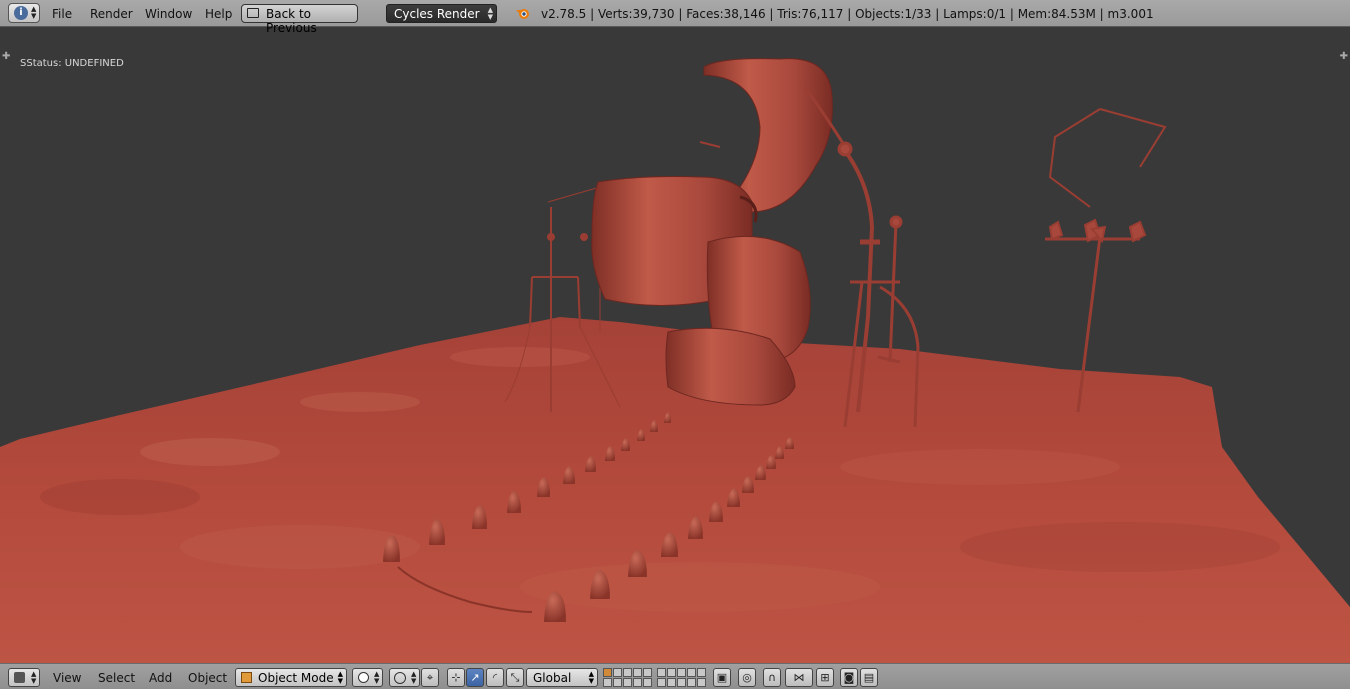 This screenshot has height=689, width=1350. Describe the element at coordinates (21, 13) in the screenshot. I see `info-icon: i` at that location.